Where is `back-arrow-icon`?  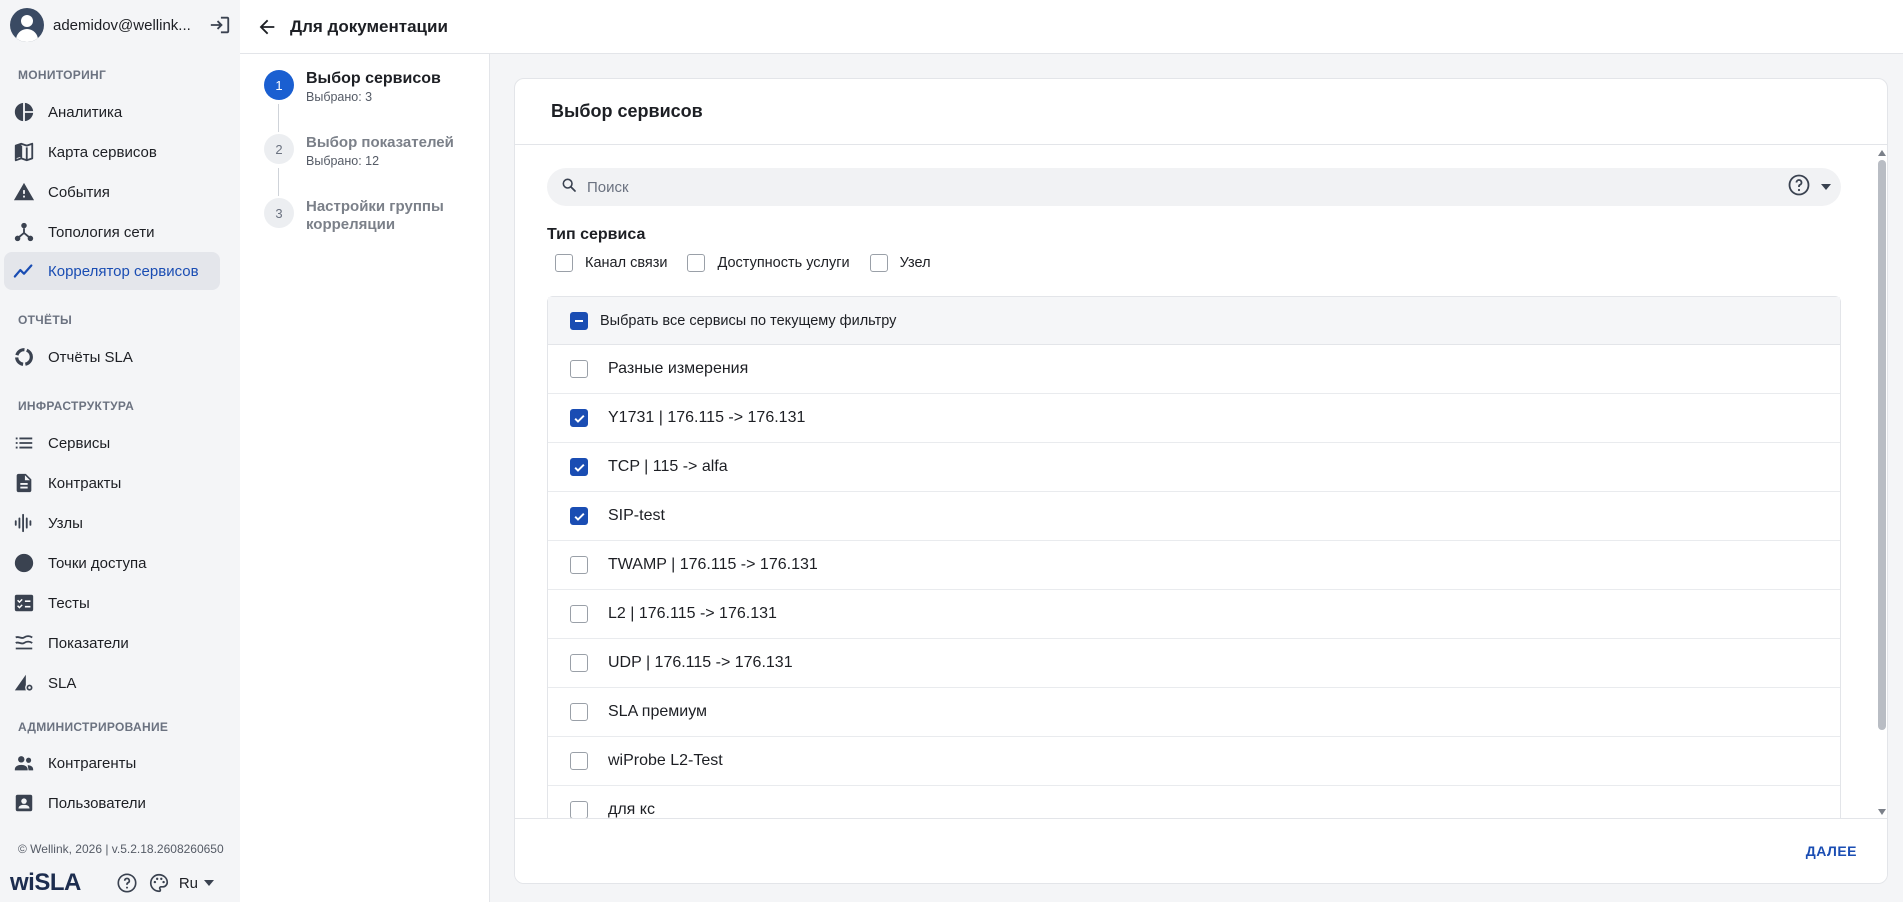 back-arrow-icon is located at coordinates (267, 27).